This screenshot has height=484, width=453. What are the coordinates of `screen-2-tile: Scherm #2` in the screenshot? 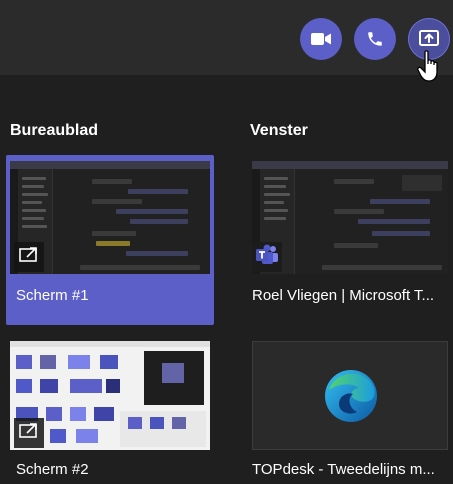 It's located at (110, 409).